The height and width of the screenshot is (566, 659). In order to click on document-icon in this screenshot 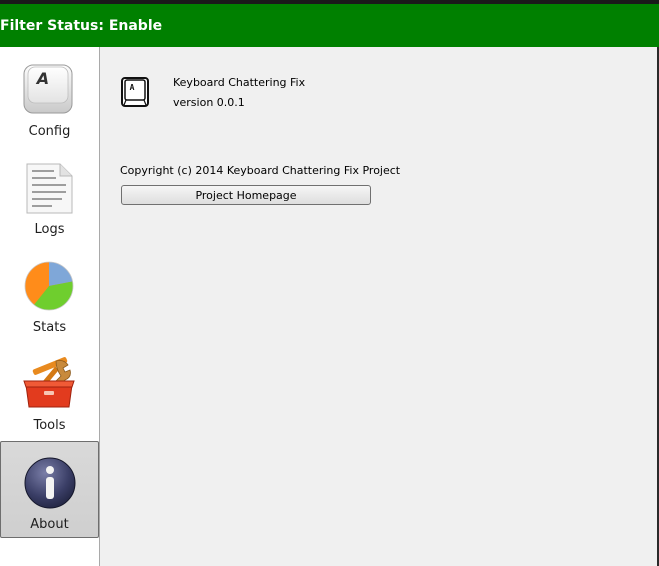, I will do `click(49, 188)`.